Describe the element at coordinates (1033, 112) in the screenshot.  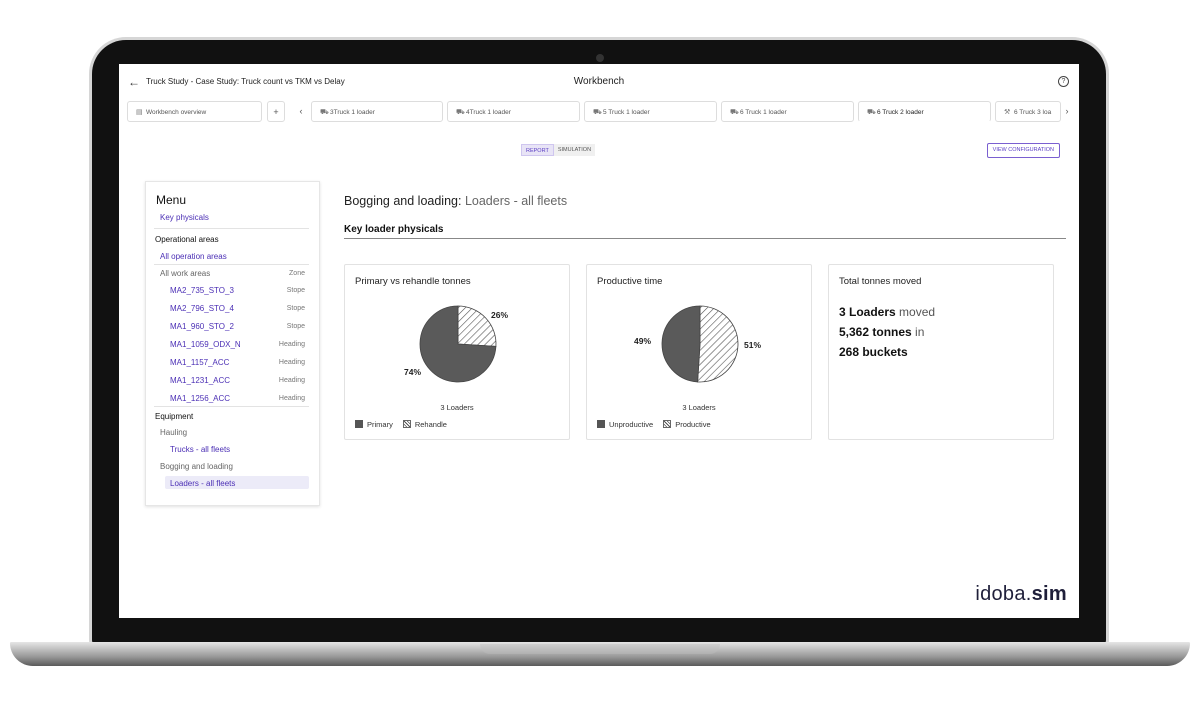
I see `tab-label: 6 Truck 3 loa` at that location.